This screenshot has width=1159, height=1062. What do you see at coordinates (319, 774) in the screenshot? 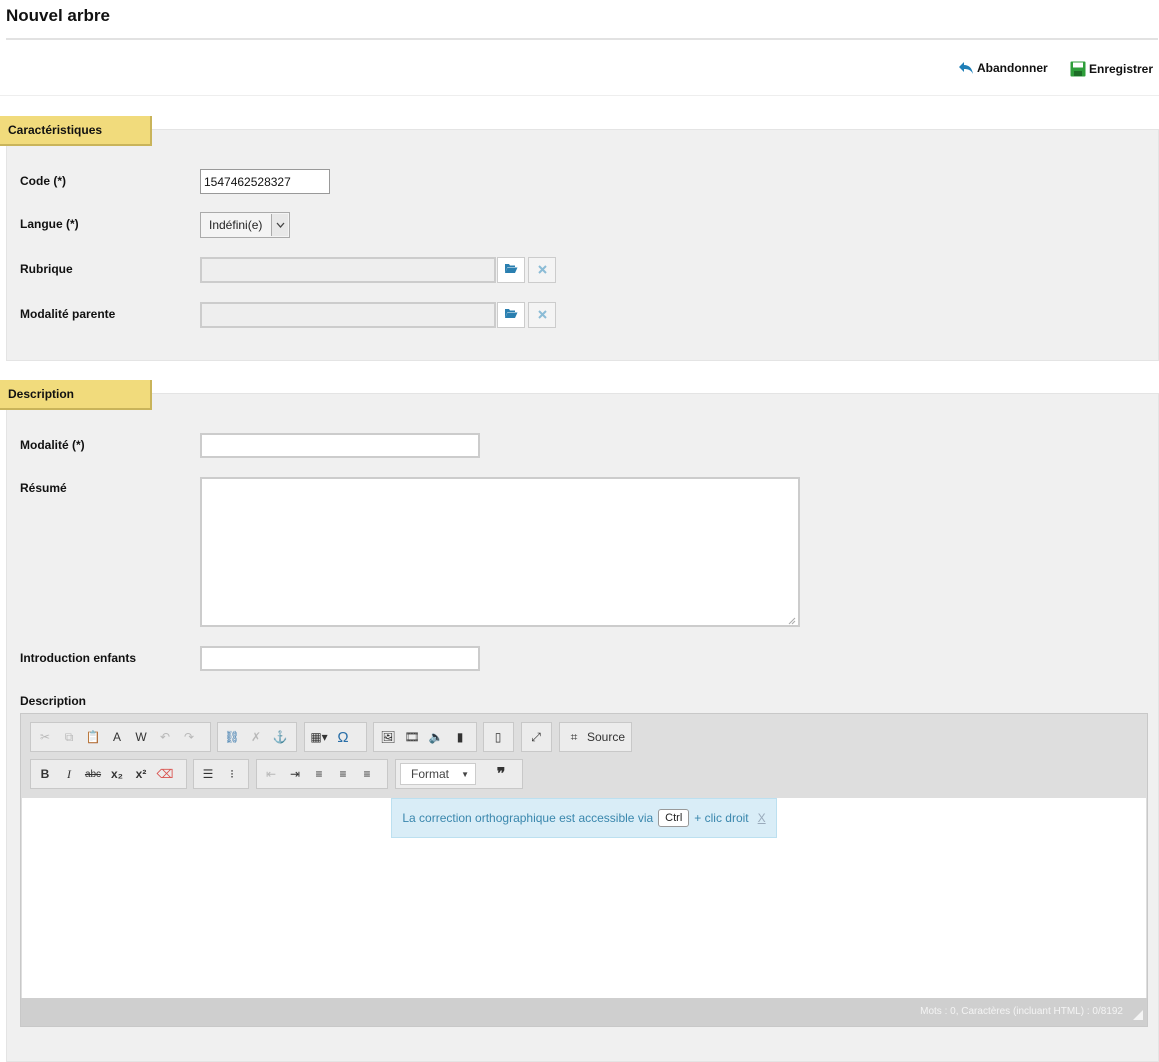
I see `align-left-icon: ≡` at bounding box center [319, 774].